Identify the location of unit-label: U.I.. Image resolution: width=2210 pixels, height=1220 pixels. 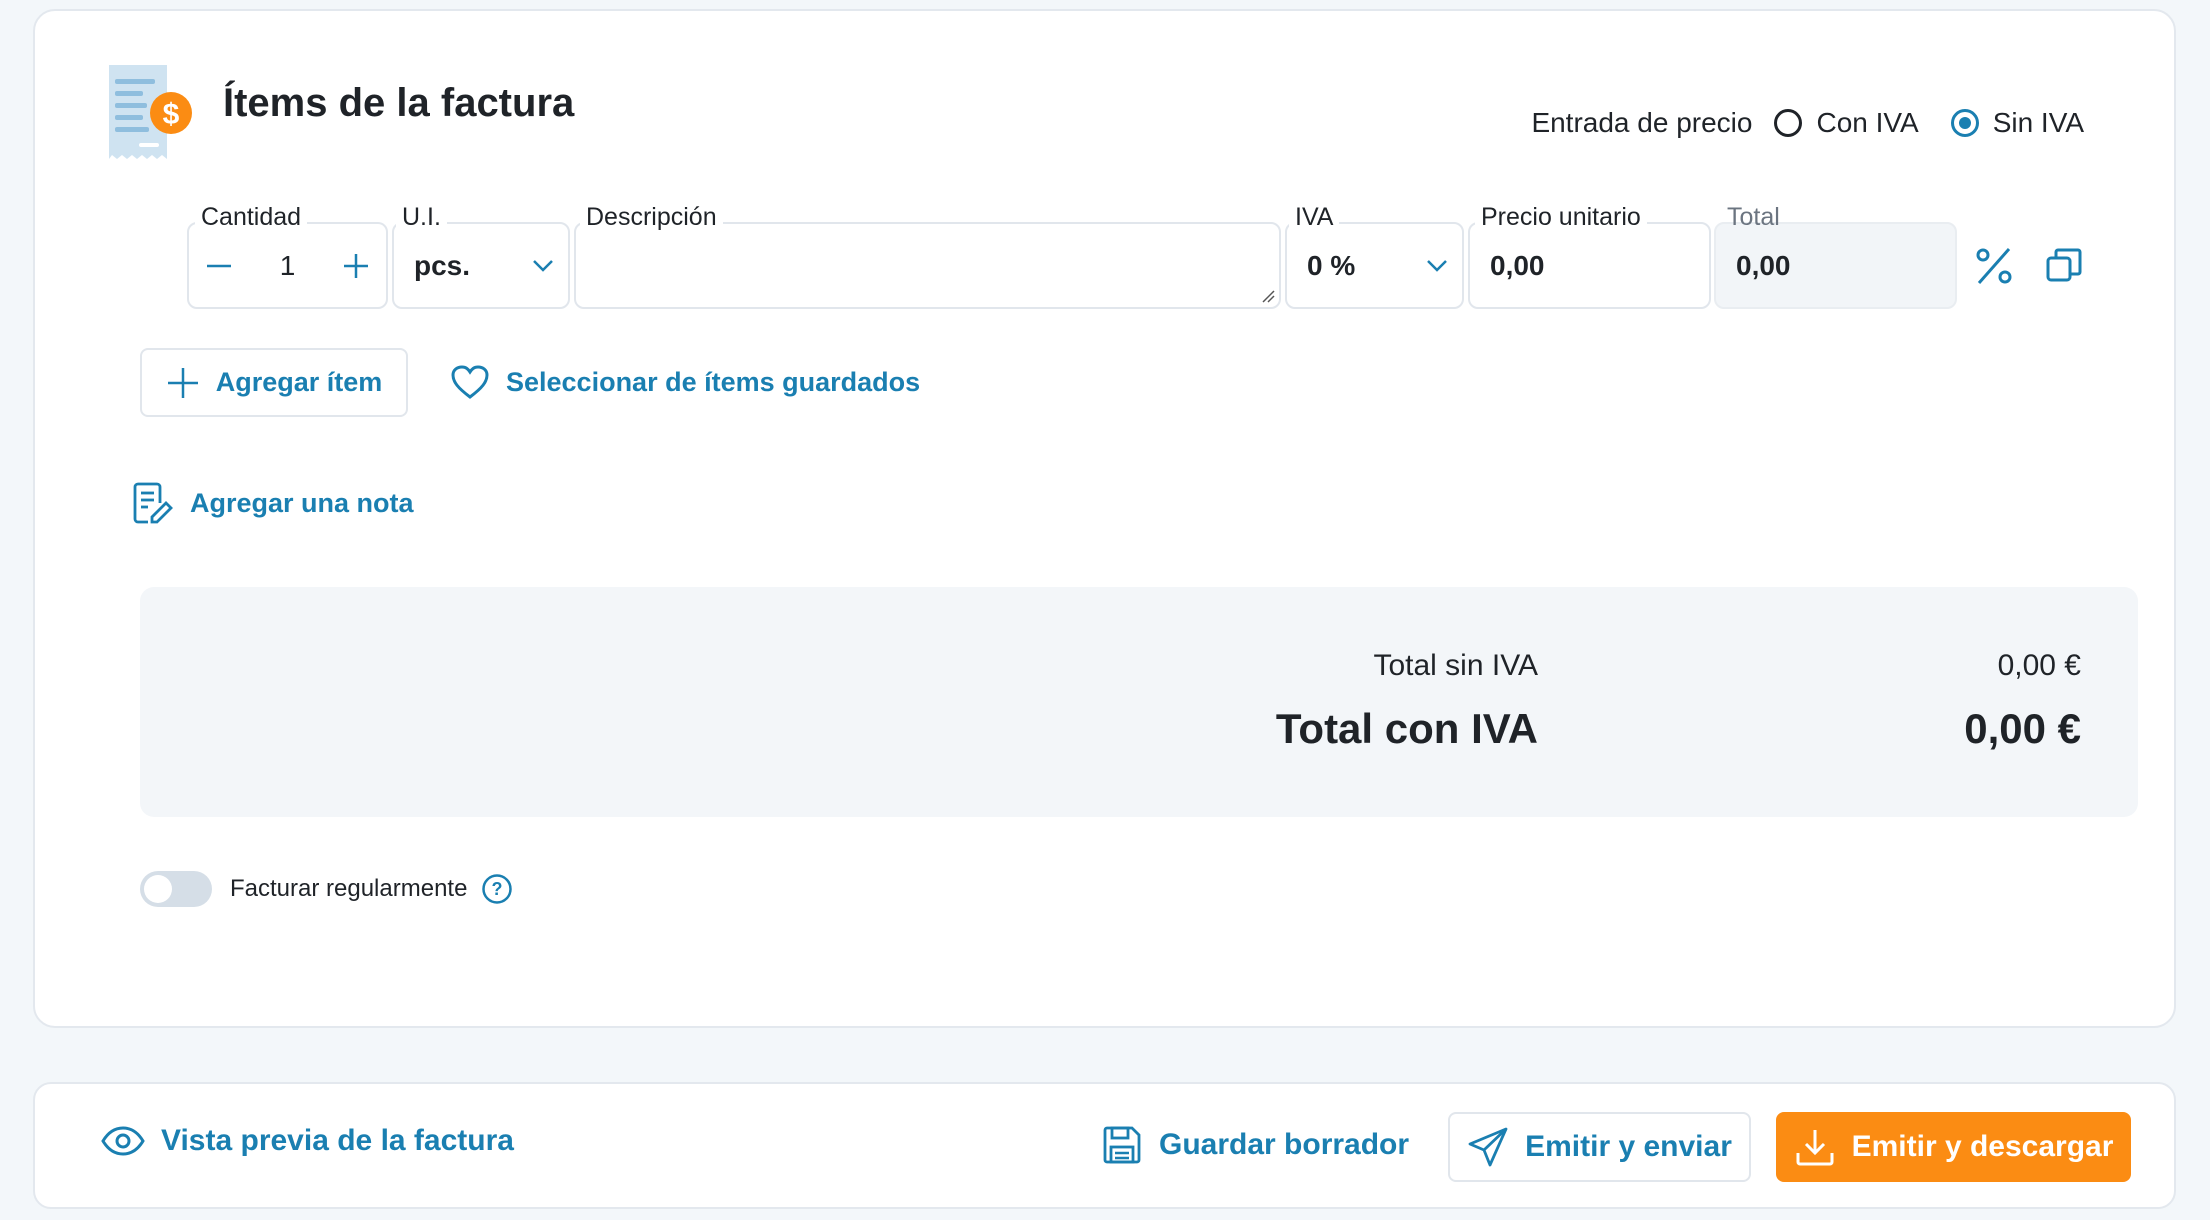
(421, 217).